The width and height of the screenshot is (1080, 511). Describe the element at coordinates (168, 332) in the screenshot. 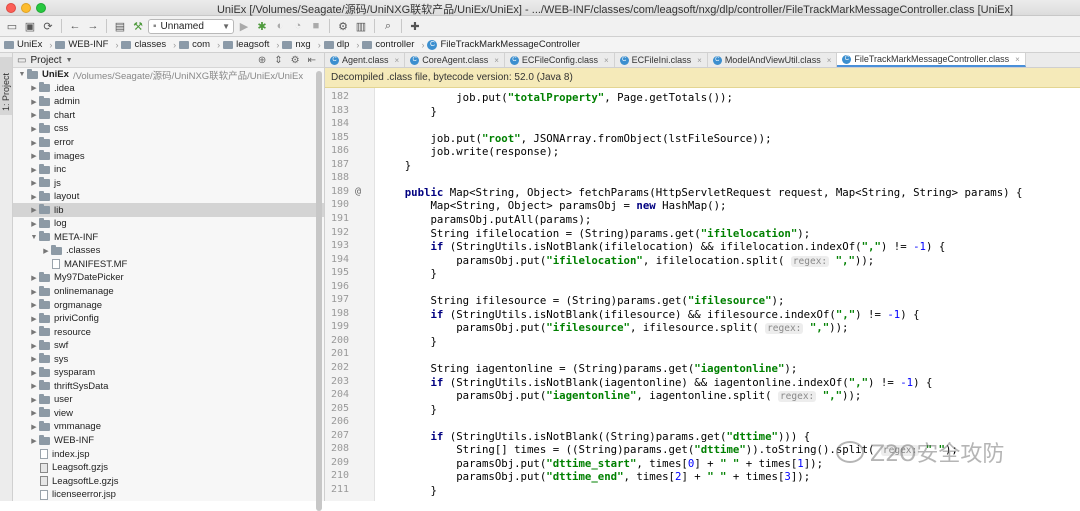

I see `tree-item: ▶ resource` at that location.